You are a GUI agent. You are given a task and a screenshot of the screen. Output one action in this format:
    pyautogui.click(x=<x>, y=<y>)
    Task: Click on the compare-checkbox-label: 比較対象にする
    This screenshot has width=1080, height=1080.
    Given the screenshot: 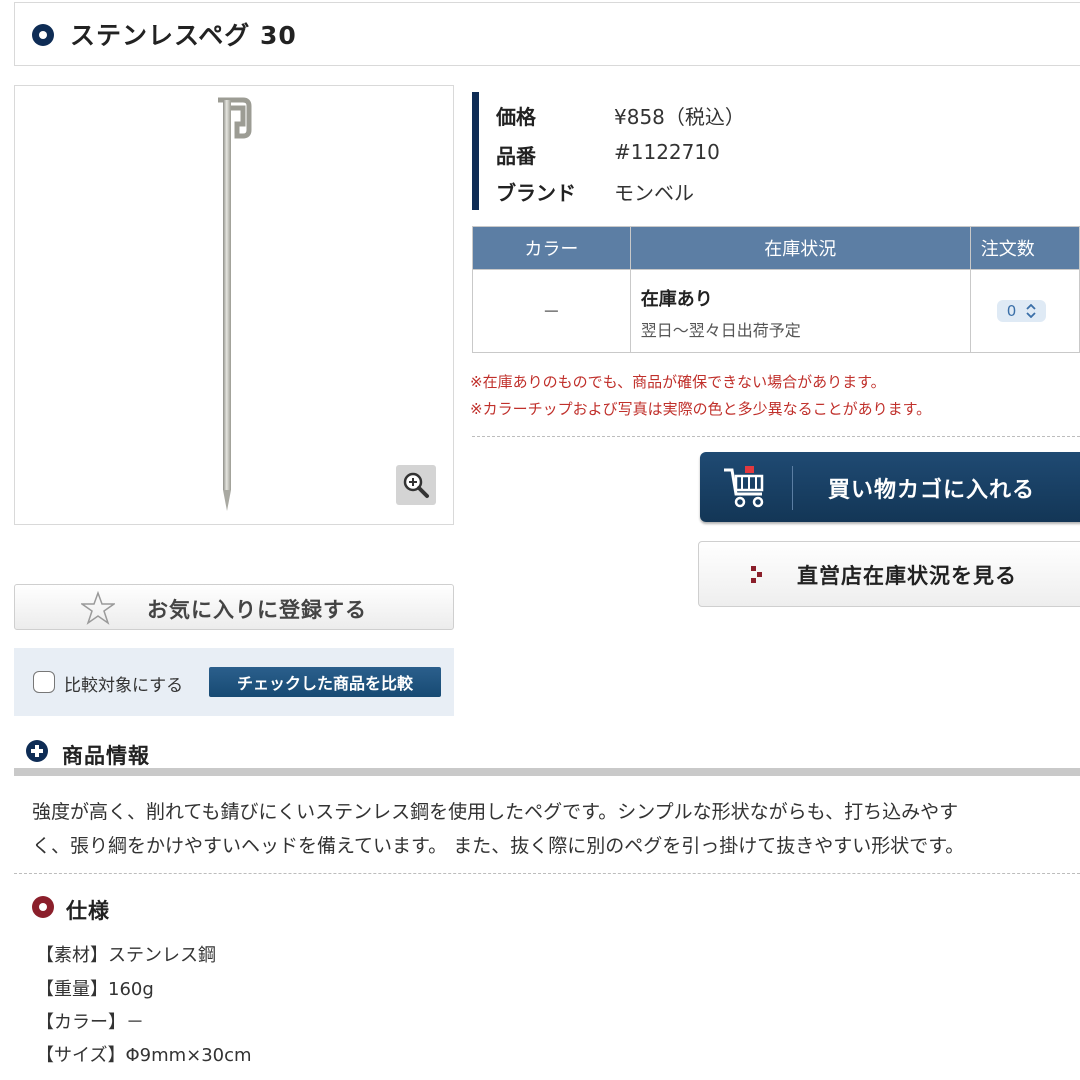 What is the action you would take?
    pyautogui.click(x=124, y=686)
    